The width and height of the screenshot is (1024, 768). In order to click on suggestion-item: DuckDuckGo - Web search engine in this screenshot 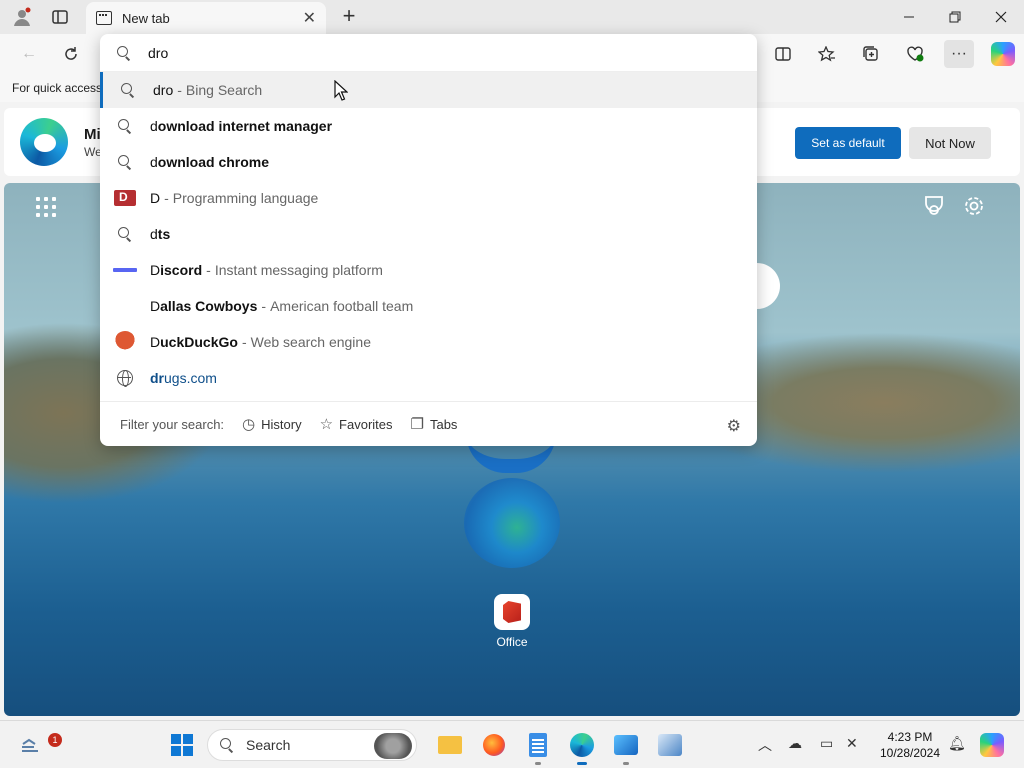, I will do `click(428, 342)`.